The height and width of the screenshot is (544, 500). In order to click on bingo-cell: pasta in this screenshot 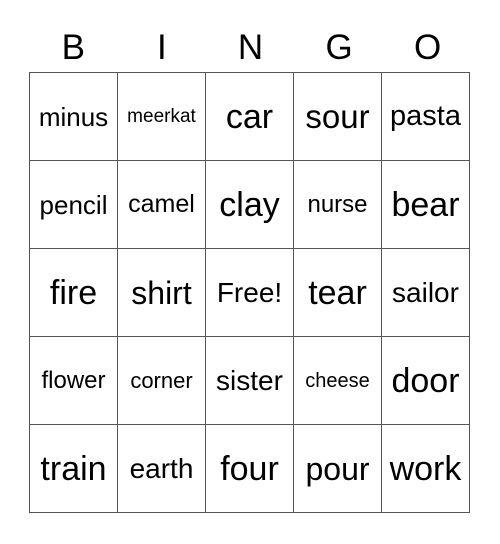, I will do `click(425, 116)`.